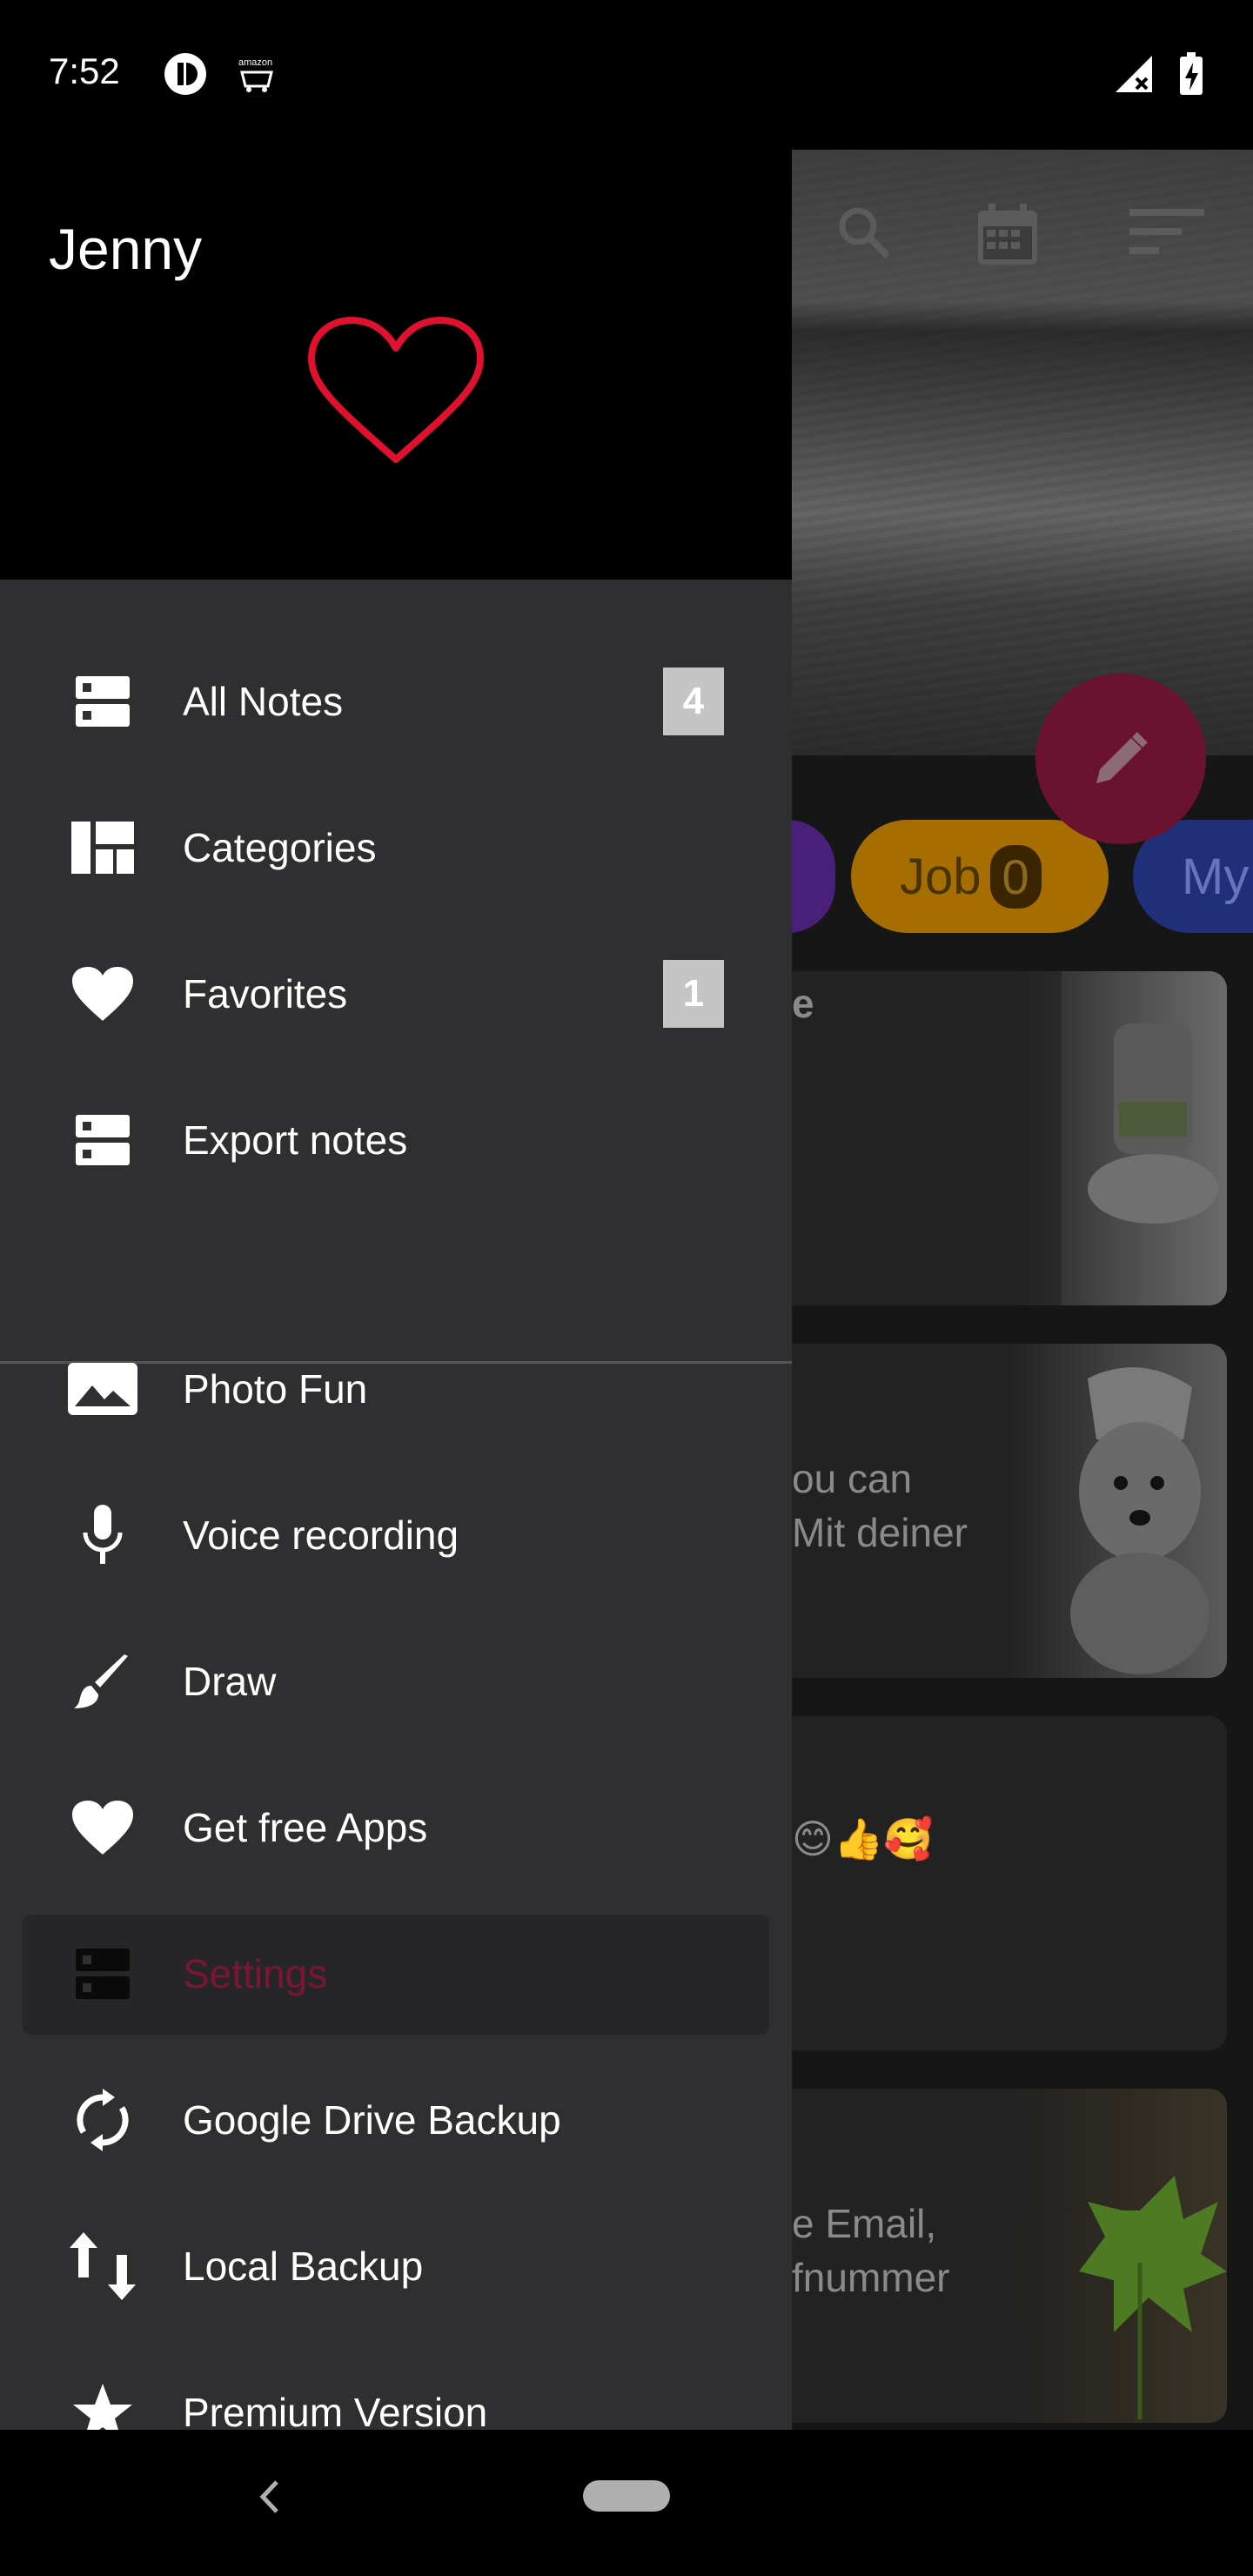 This screenshot has width=1253, height=2576. I want to click on menu-item-label: Premium Version, so click(335, 2412).